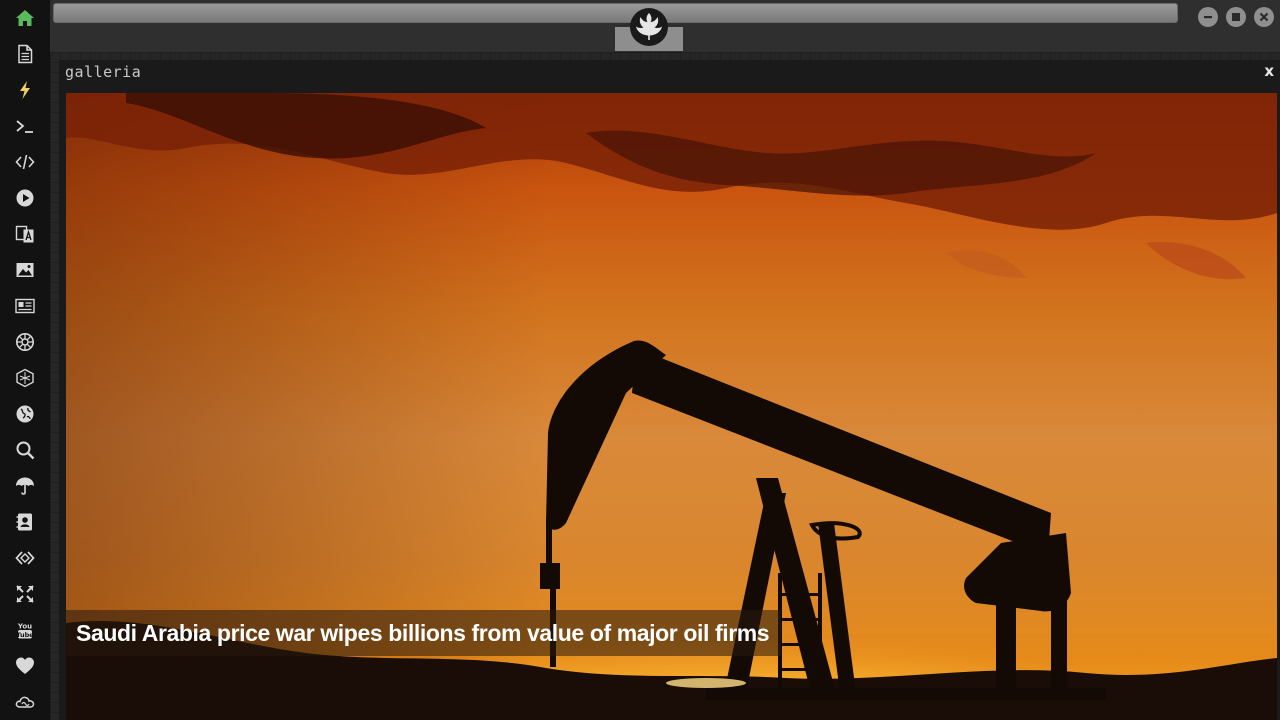  I want to click on heart-icon, so click(25, 665).